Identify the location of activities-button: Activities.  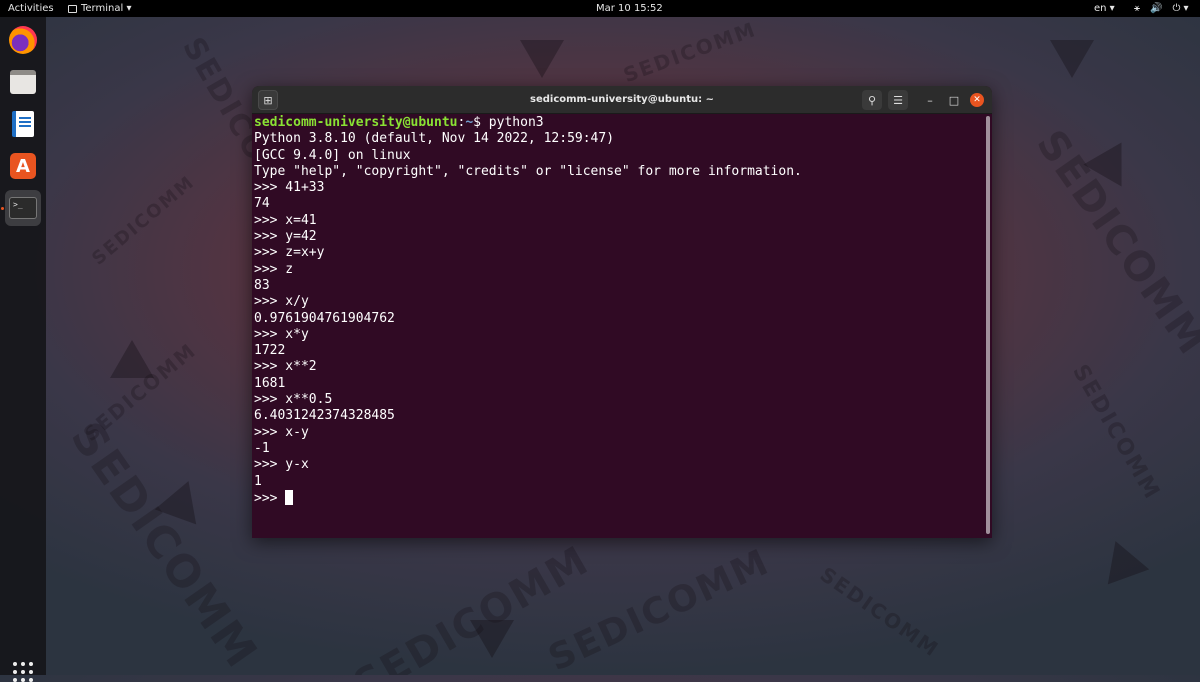
(31, 8).